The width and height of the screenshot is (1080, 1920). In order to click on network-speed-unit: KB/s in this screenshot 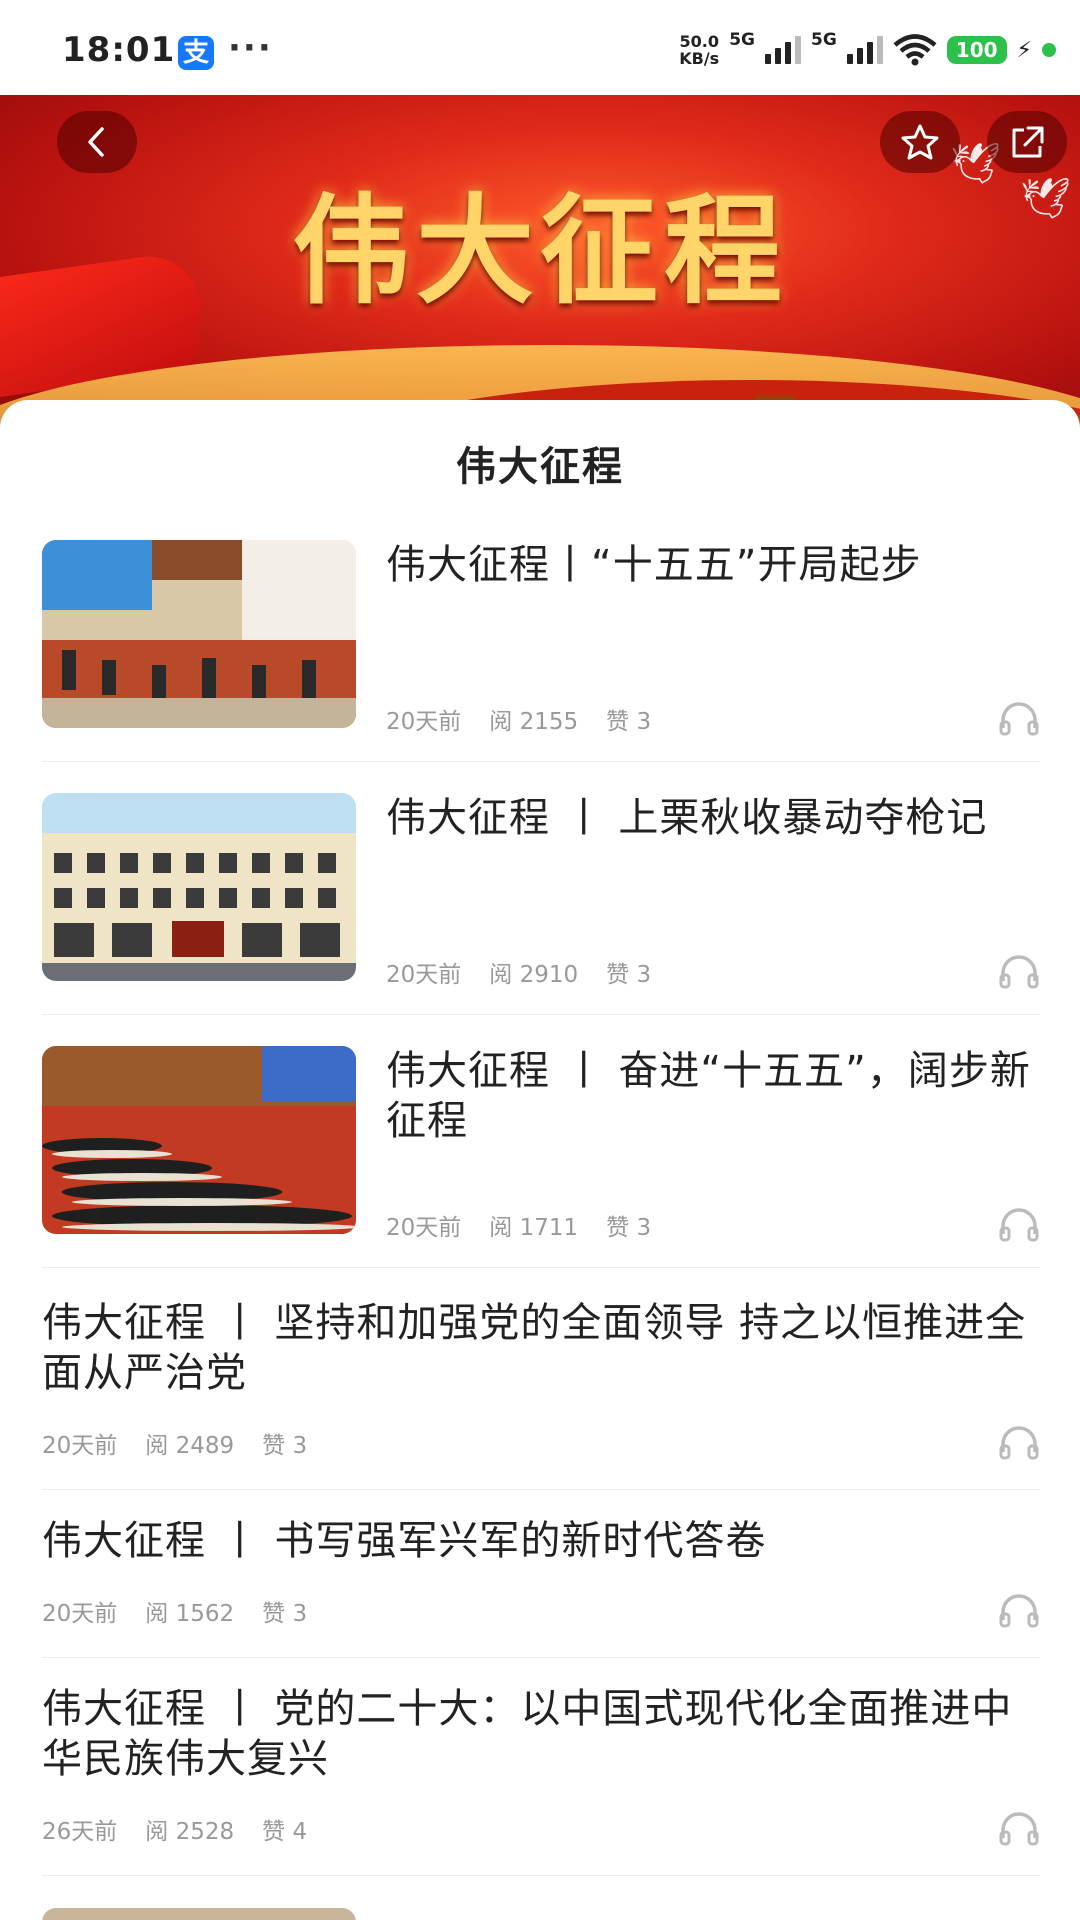, I will do `click(699, 58)`.